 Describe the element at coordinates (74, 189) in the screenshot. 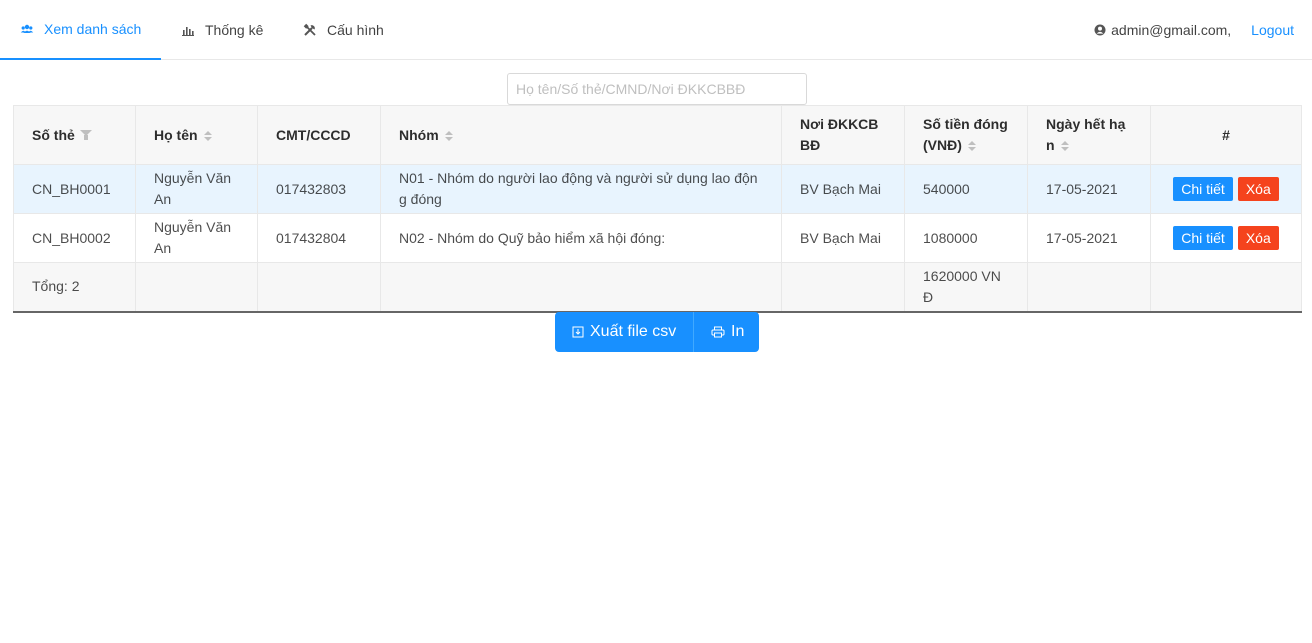

I see `cell-card-number: CN_BH0001` at that location.